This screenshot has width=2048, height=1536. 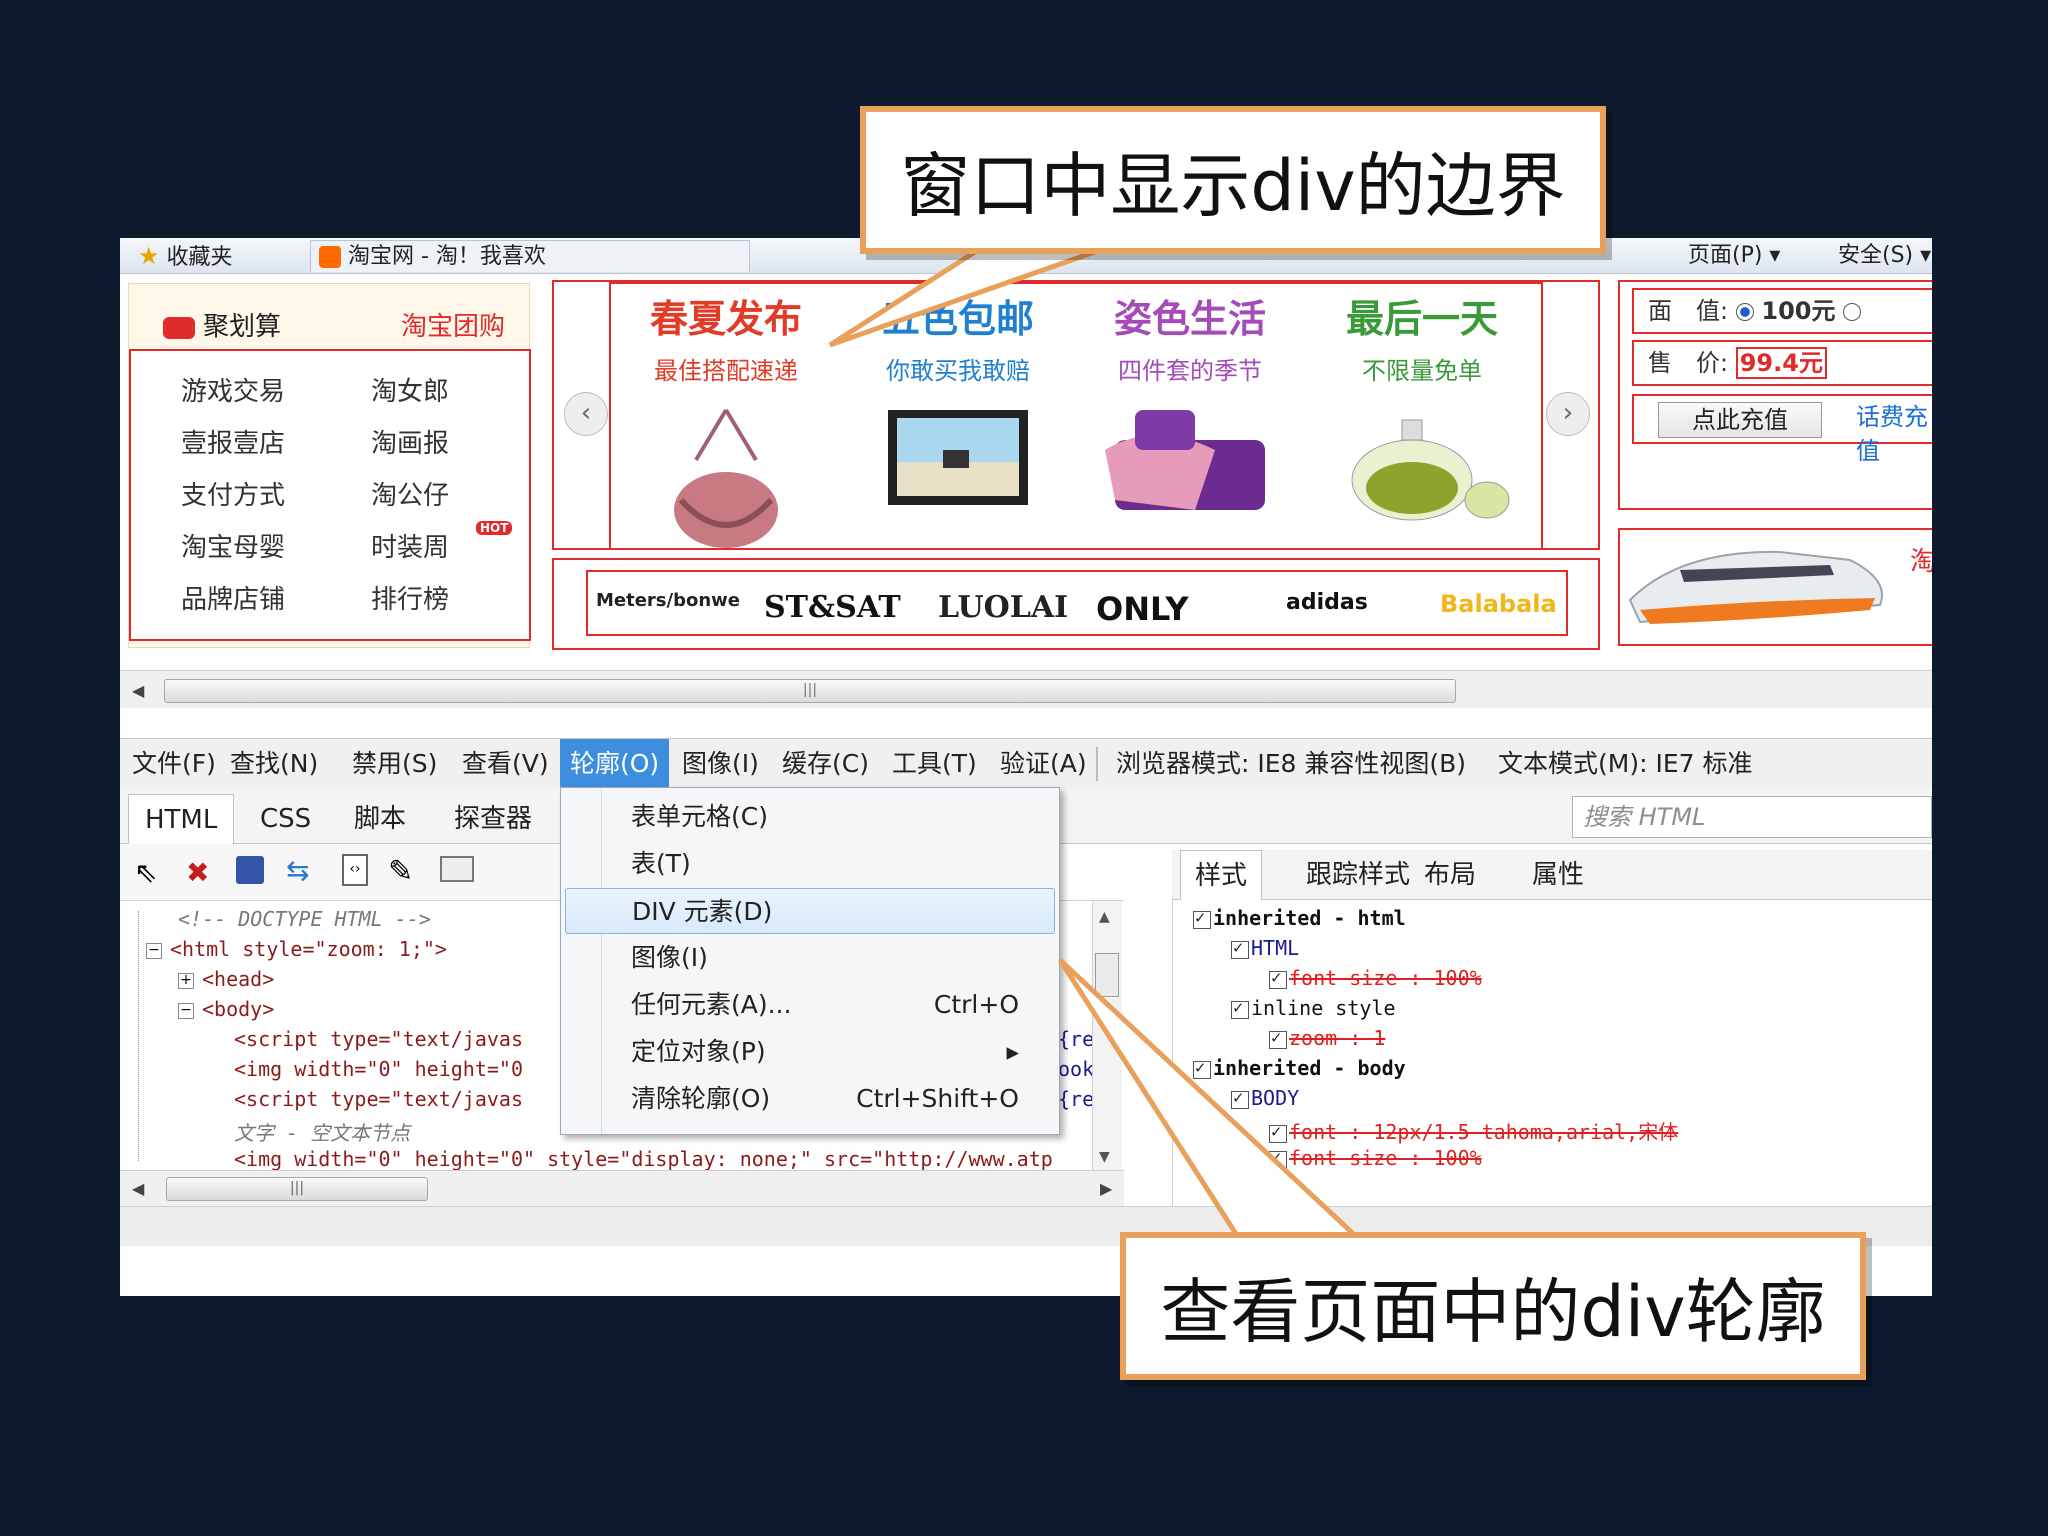 I want to click on bottom-callout-pointer, so click(x=1212, y=1100).